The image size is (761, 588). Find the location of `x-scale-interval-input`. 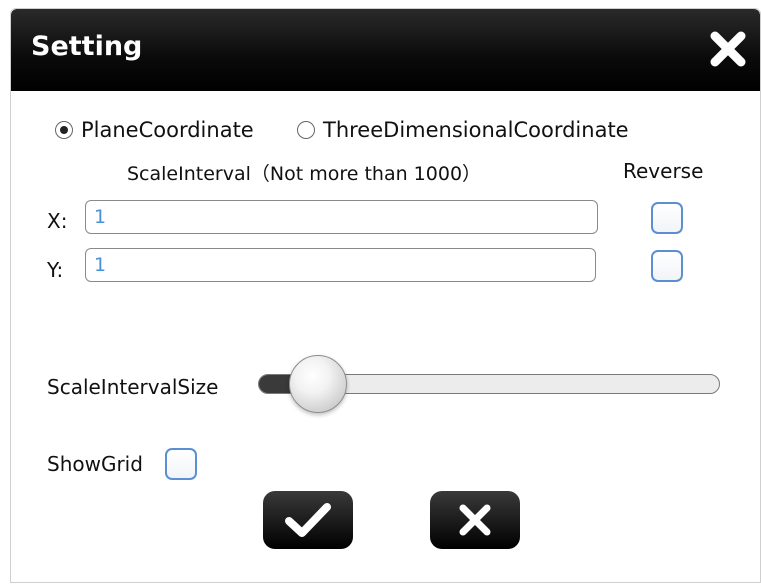

x-scale-interval-input is located at coordinates (341, 217).